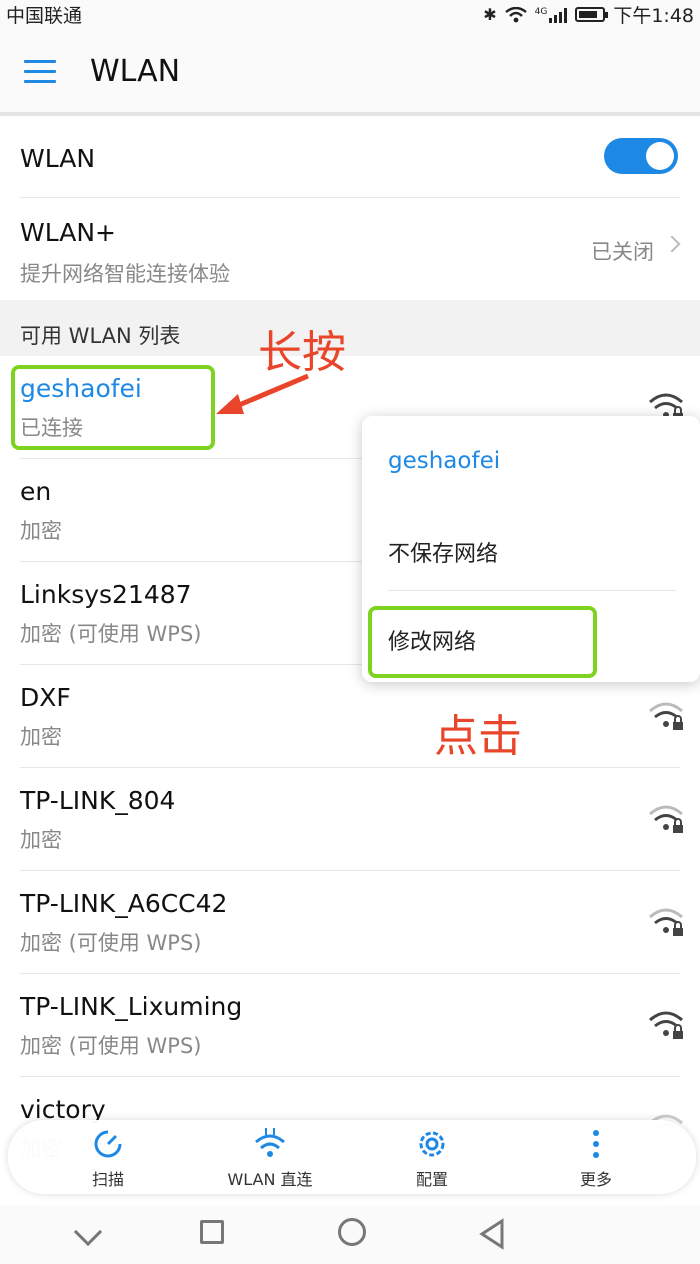 This screenshot has height=1264, width=700. Describe the element at coordinates (653, 16) in the screenshot. I see `clock: 下午1:48` at that location.